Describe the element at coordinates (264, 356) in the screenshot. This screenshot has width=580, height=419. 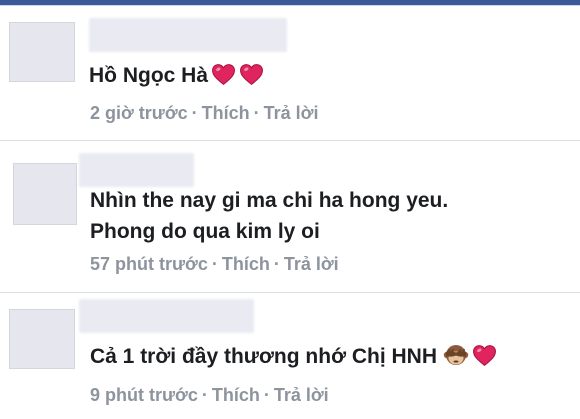
I see `comment-text-content: Cả 1 trời đầy thương nhớ Chị HNH` at that location.